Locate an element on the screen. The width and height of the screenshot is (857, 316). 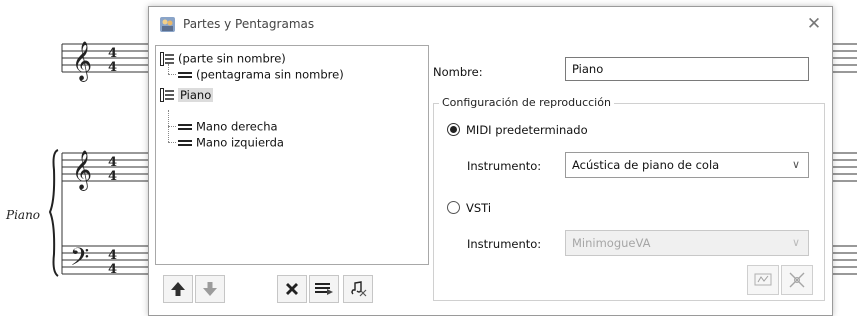
tree-item-staff: Mano derecha is located at coordinates (228, 126).